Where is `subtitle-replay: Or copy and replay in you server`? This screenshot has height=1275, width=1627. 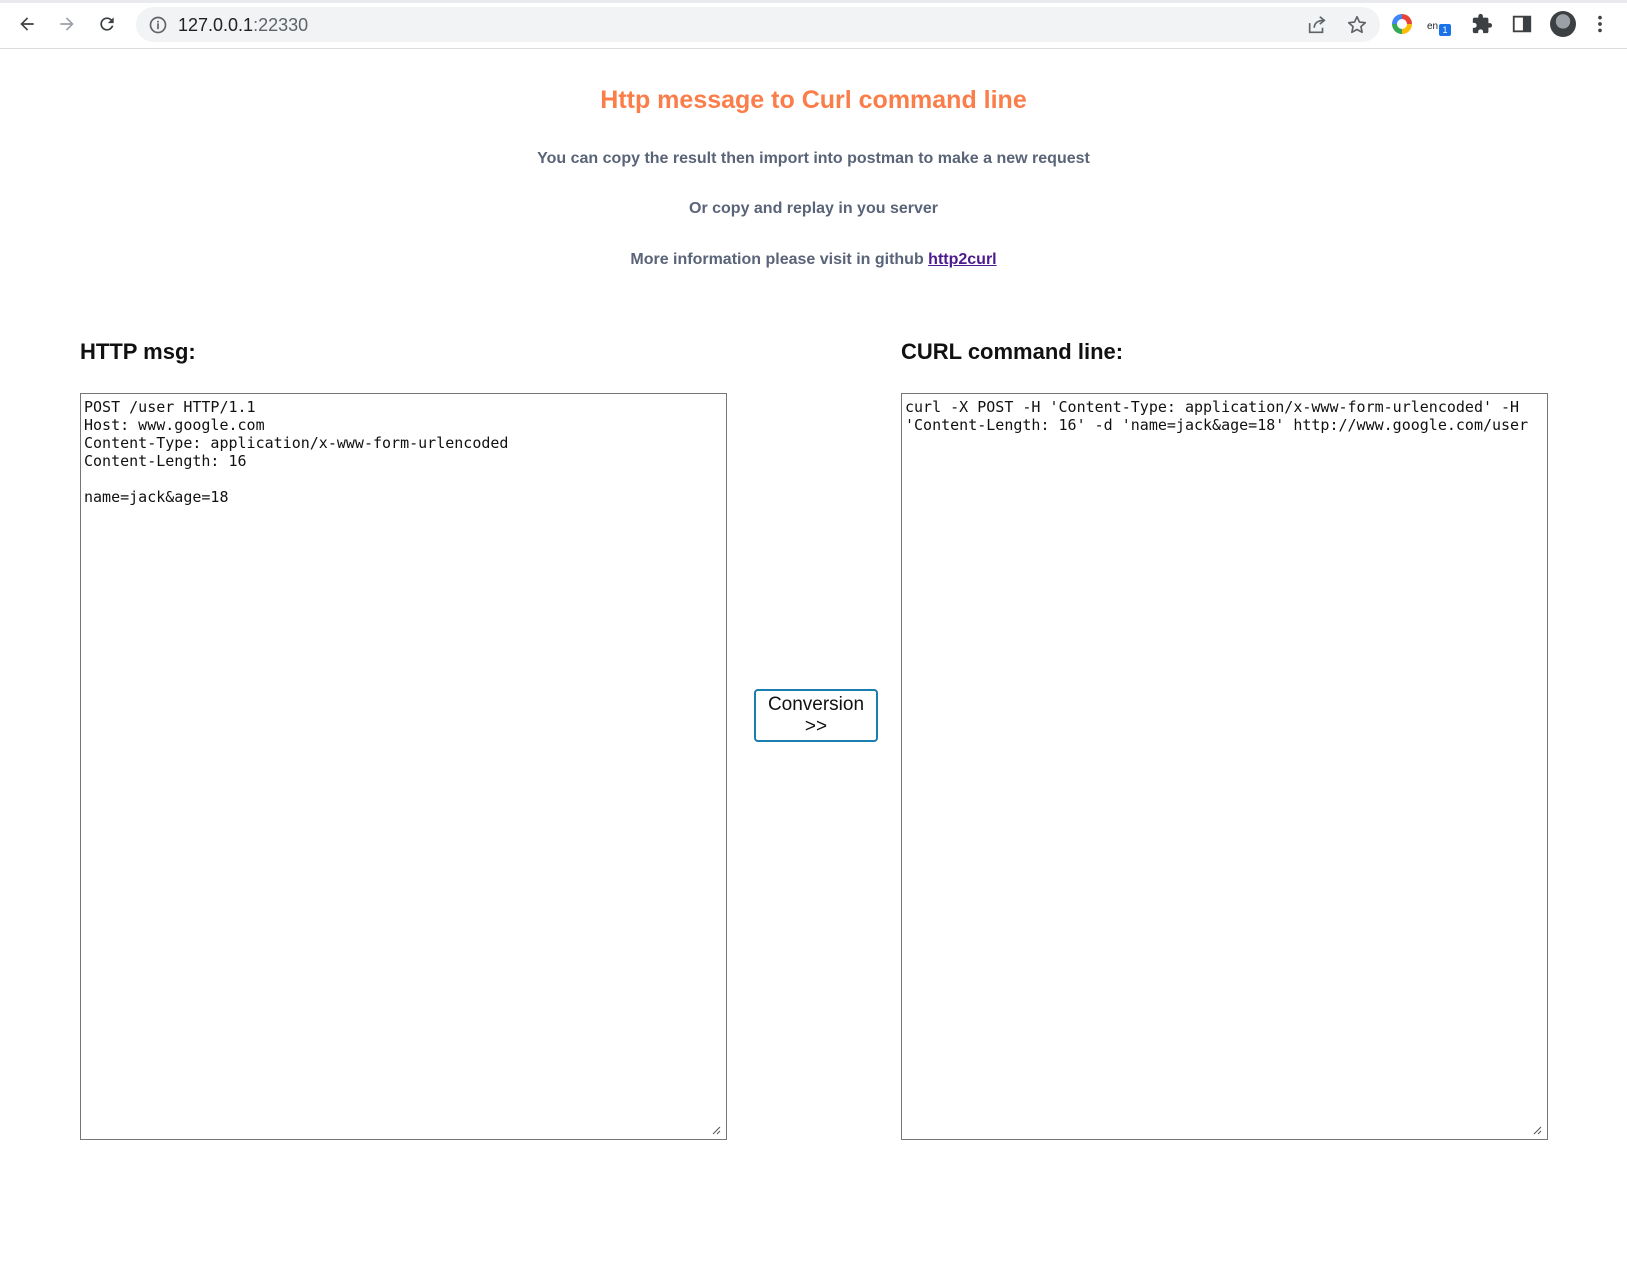
subtitle-replay: Or copy and replay in you server is located at coordinates (813, 208).